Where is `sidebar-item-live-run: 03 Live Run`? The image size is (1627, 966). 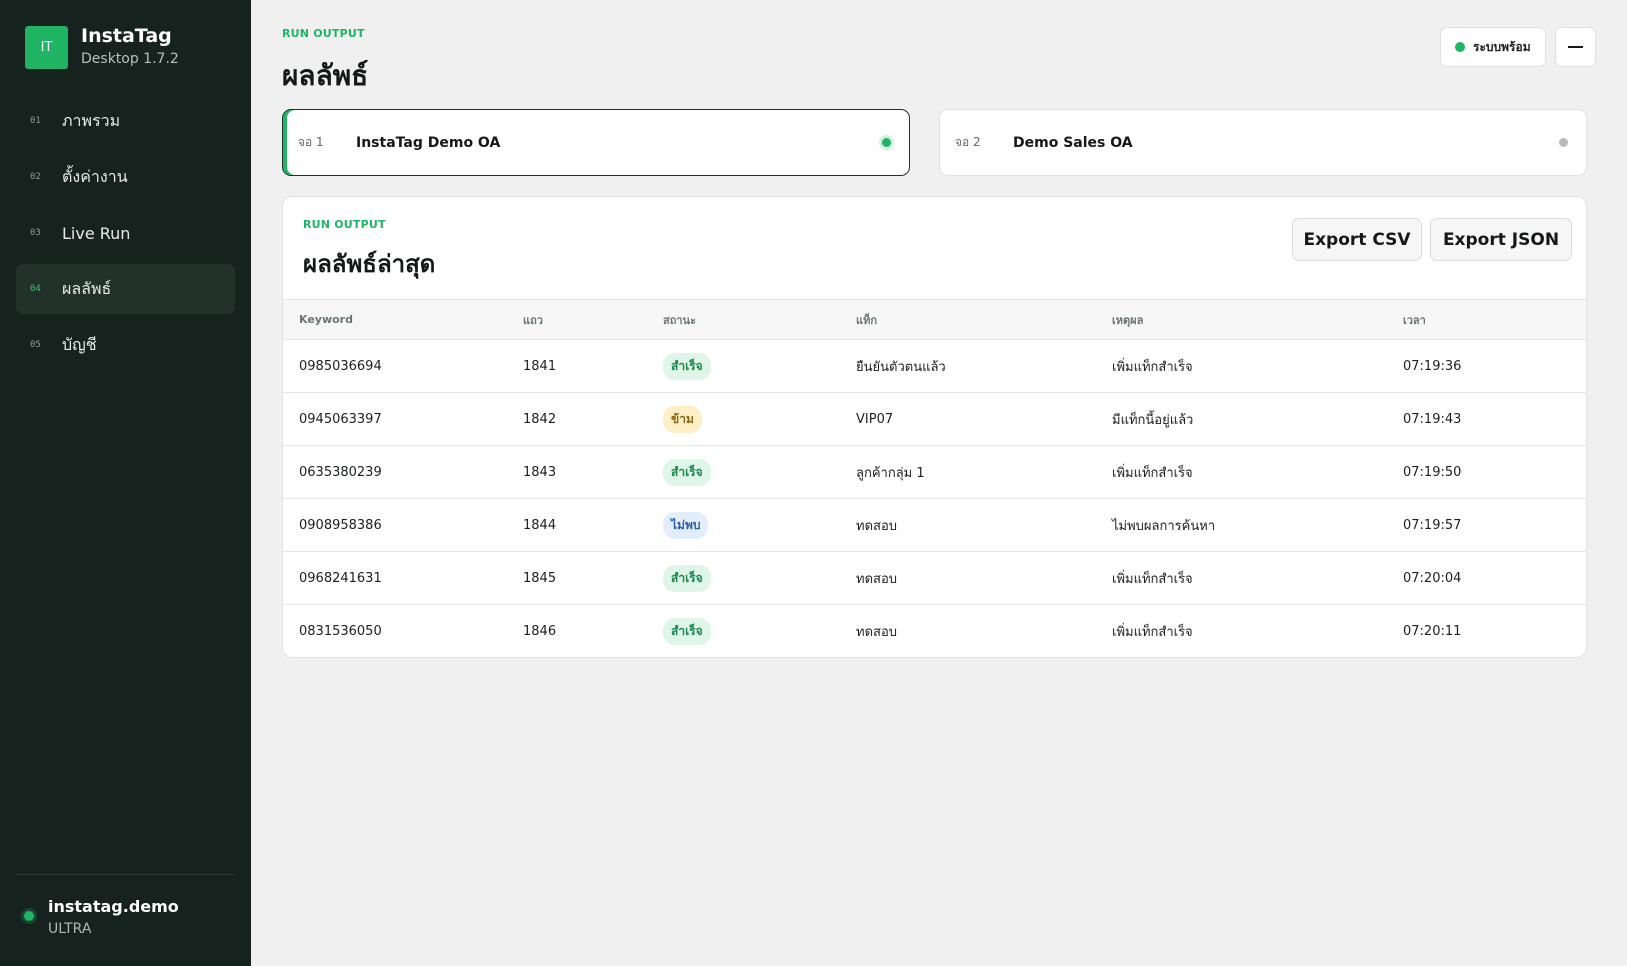 sidebar-item-live-run: 03 Live Run is located at coordinates (125, 233).